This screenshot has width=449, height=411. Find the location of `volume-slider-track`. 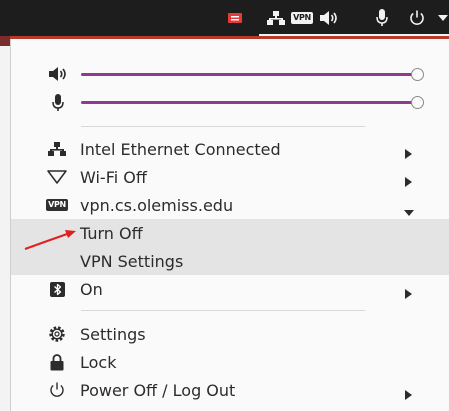

volume-slider-track is located at coordinates (248, 74).